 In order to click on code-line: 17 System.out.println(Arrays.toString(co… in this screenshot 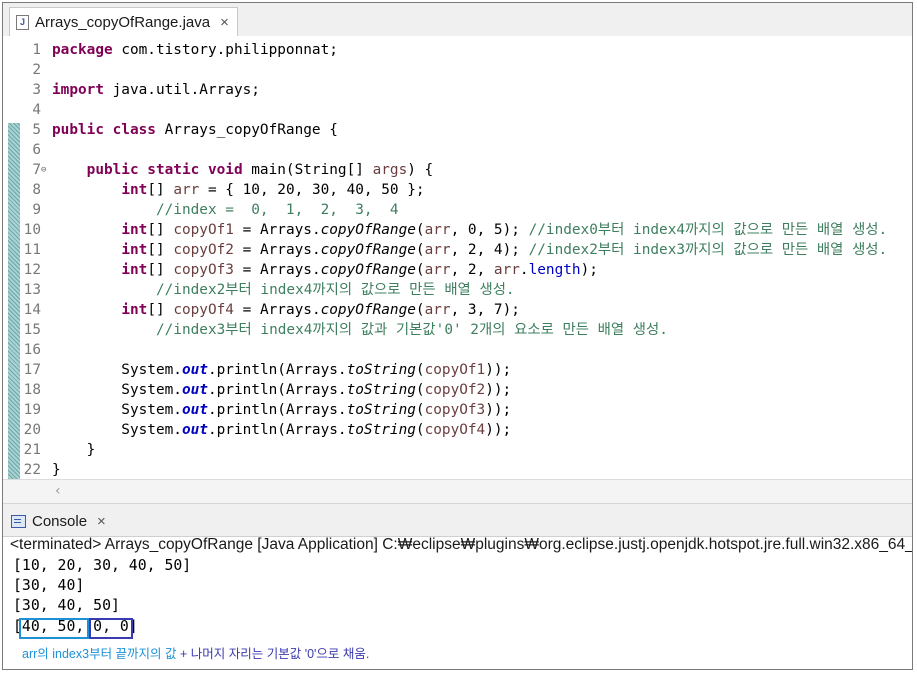, I will do `click(457, 370)`.